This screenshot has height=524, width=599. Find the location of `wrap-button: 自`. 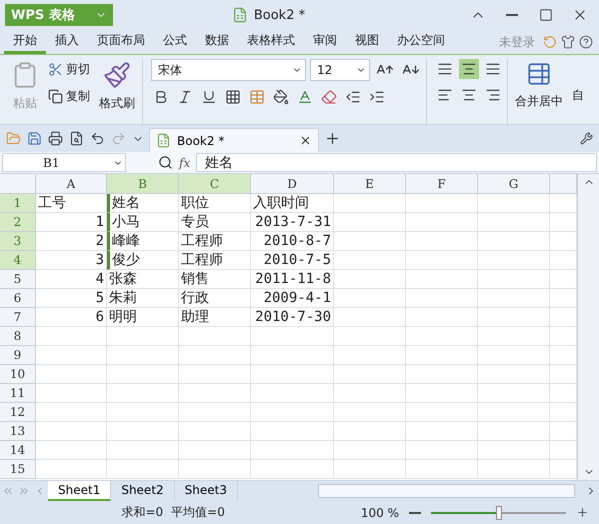

wrap-button: 自 is located at coordinates (578, 95).